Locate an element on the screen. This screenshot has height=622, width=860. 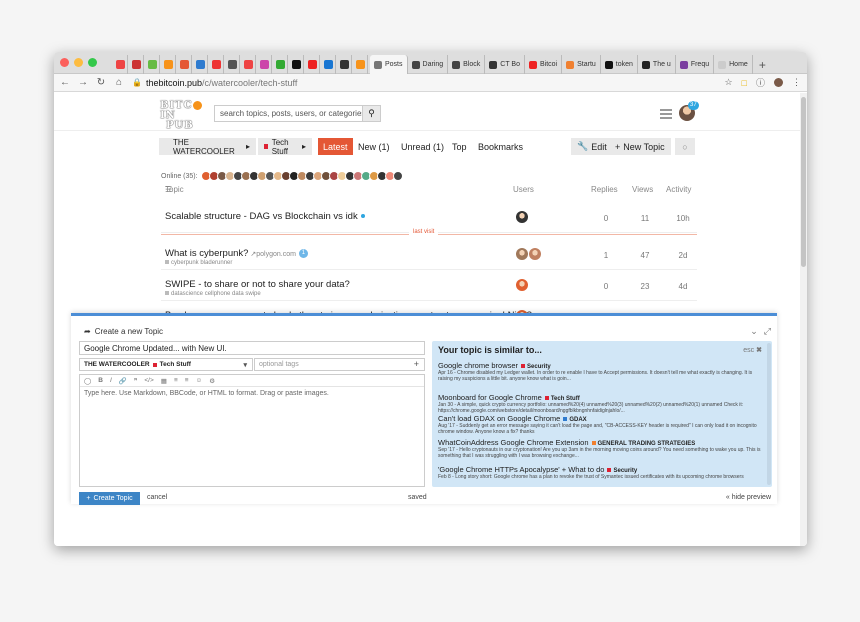
external-link: ↗polygon.com is located at coordinates (272, 254).